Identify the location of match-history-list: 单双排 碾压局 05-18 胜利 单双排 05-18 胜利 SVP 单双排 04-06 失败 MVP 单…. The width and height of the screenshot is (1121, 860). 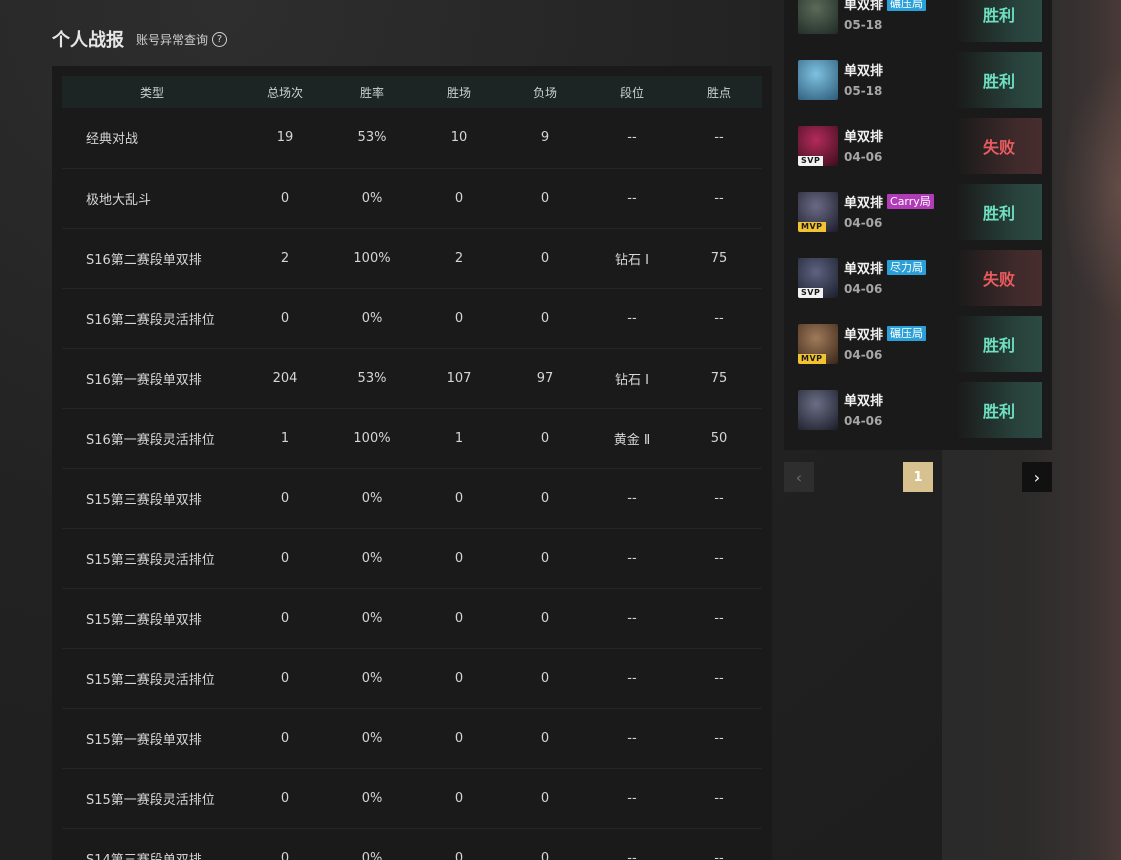
(918, 225).